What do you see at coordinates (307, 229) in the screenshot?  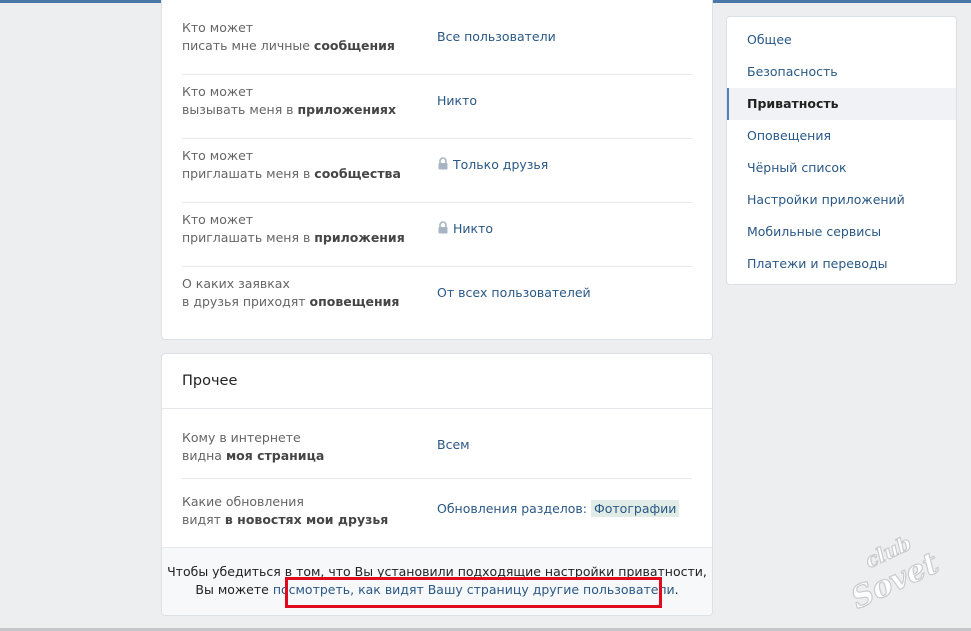 I see `privacy-row-label: Кто может приглашать меня в приложения` at bounding box center [307, 229].